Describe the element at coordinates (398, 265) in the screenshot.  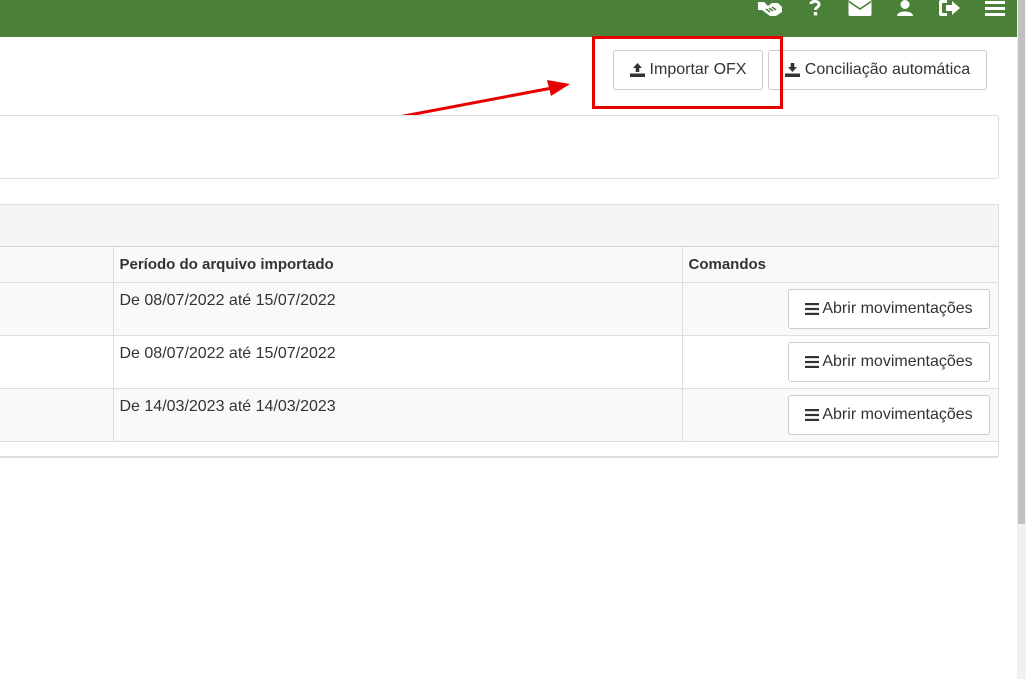
I see `column-header-period: Período do arquivo importado` at that location.